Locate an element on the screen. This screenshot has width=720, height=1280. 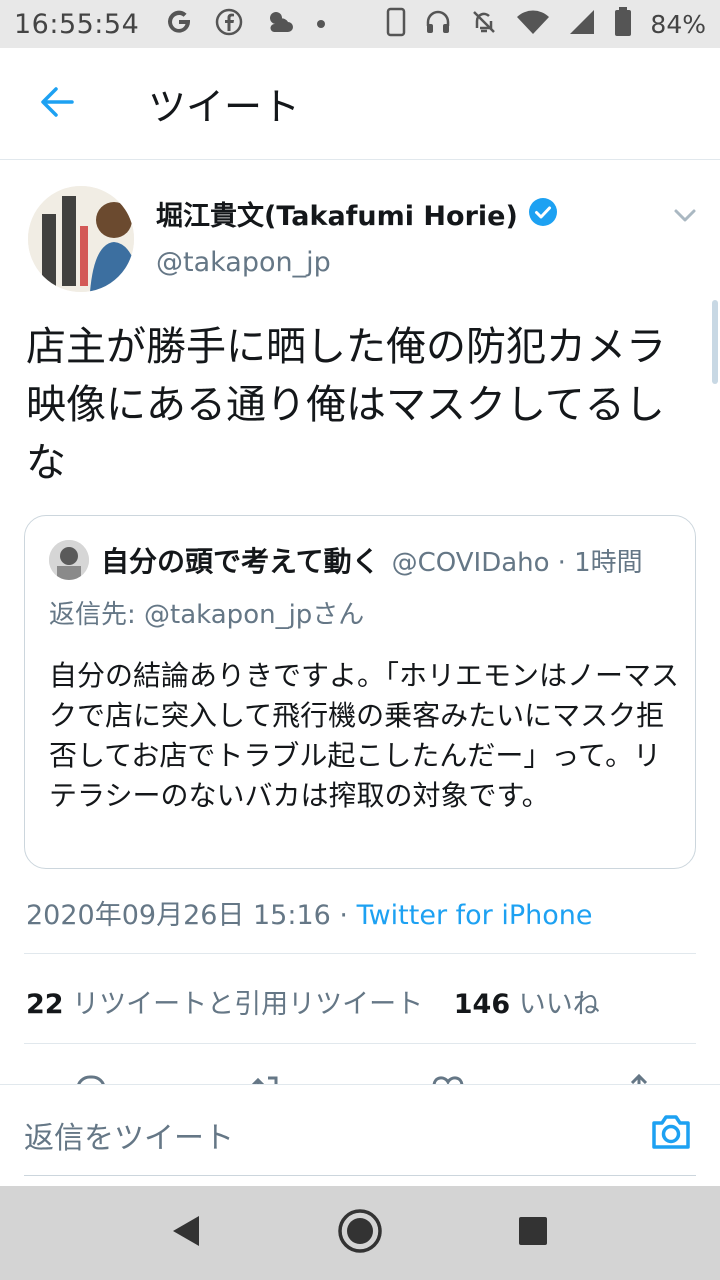
quoted-reply-to: 返信先: @takapon_jpさん is located at coordinates (207, 615).